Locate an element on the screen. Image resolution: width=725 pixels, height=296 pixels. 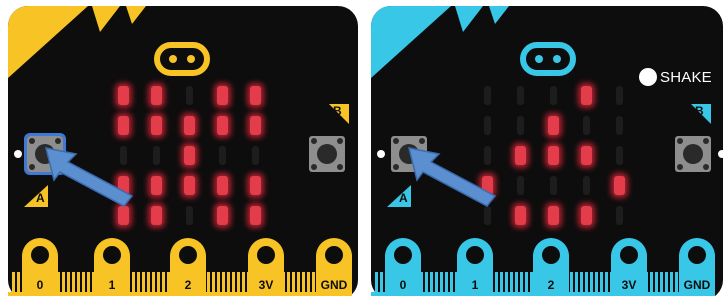
led-r4-c3 is located at coordinates (586, 215).